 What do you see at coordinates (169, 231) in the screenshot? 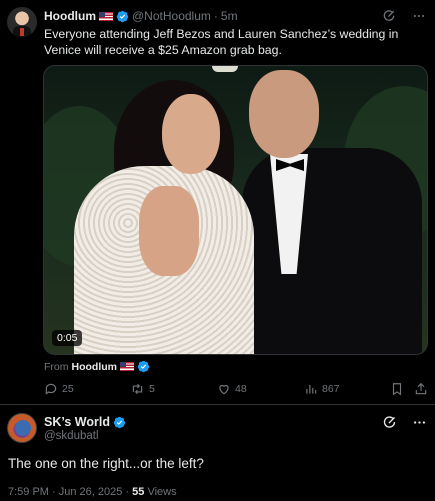
I see `woman-neckline` at bounding box center [169, 231].